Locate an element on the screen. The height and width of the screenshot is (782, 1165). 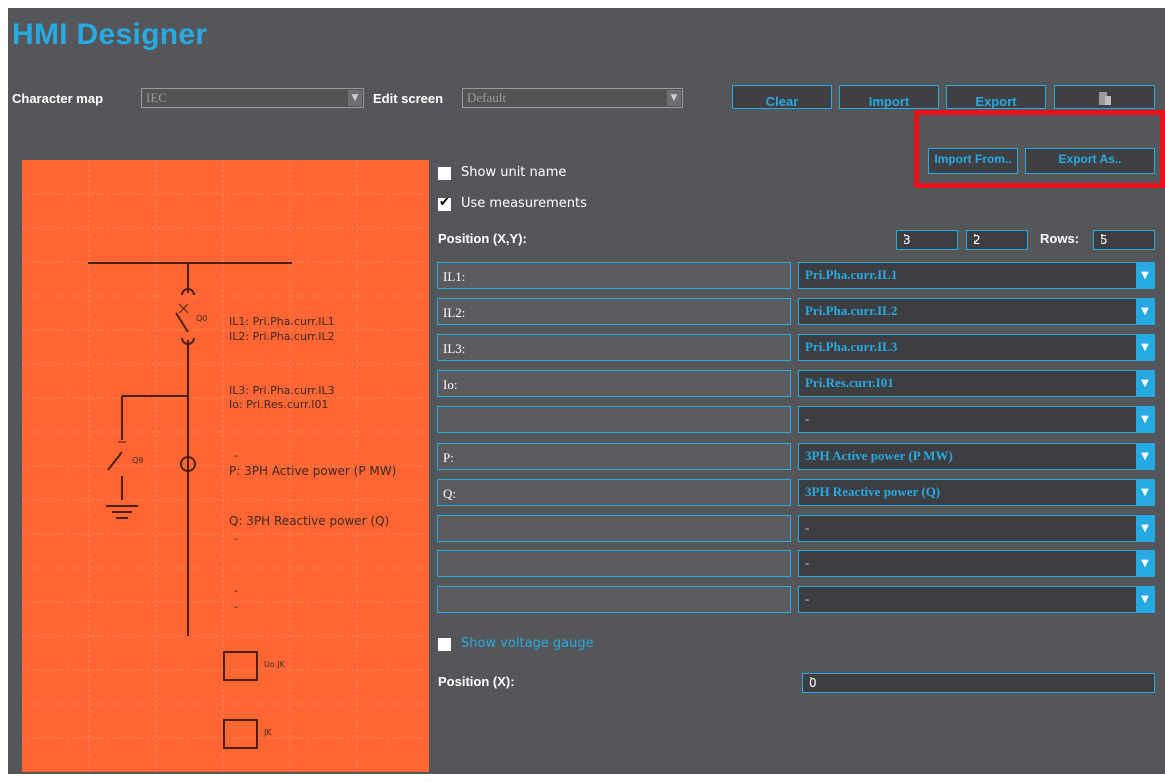
select-text: Pri.Pha.curr.IL2 is located at coordinates (851, 310).